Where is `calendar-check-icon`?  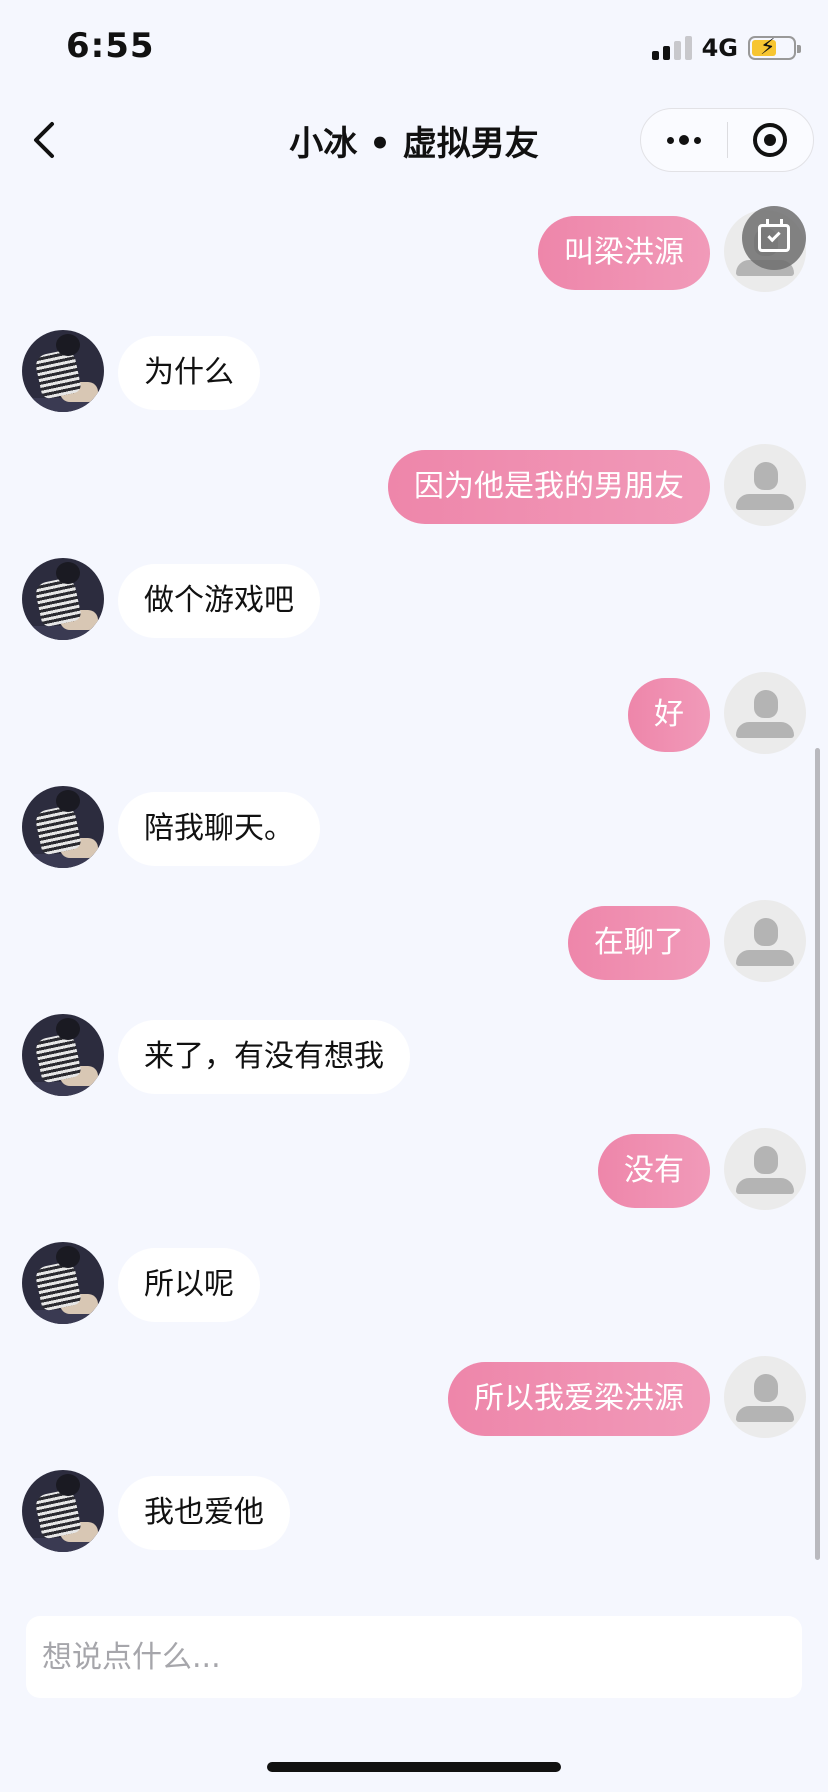
calendar-check-icon is located at coordinates (774, 235).